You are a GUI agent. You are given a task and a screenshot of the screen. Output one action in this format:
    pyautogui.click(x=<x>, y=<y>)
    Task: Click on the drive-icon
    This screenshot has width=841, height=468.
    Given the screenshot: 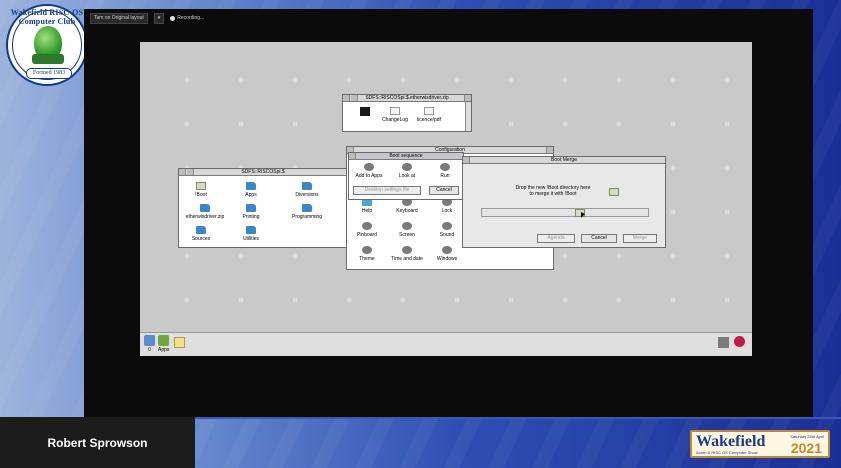 What is the action you would take?
    pyautogui.click(x=149, y=340)
    